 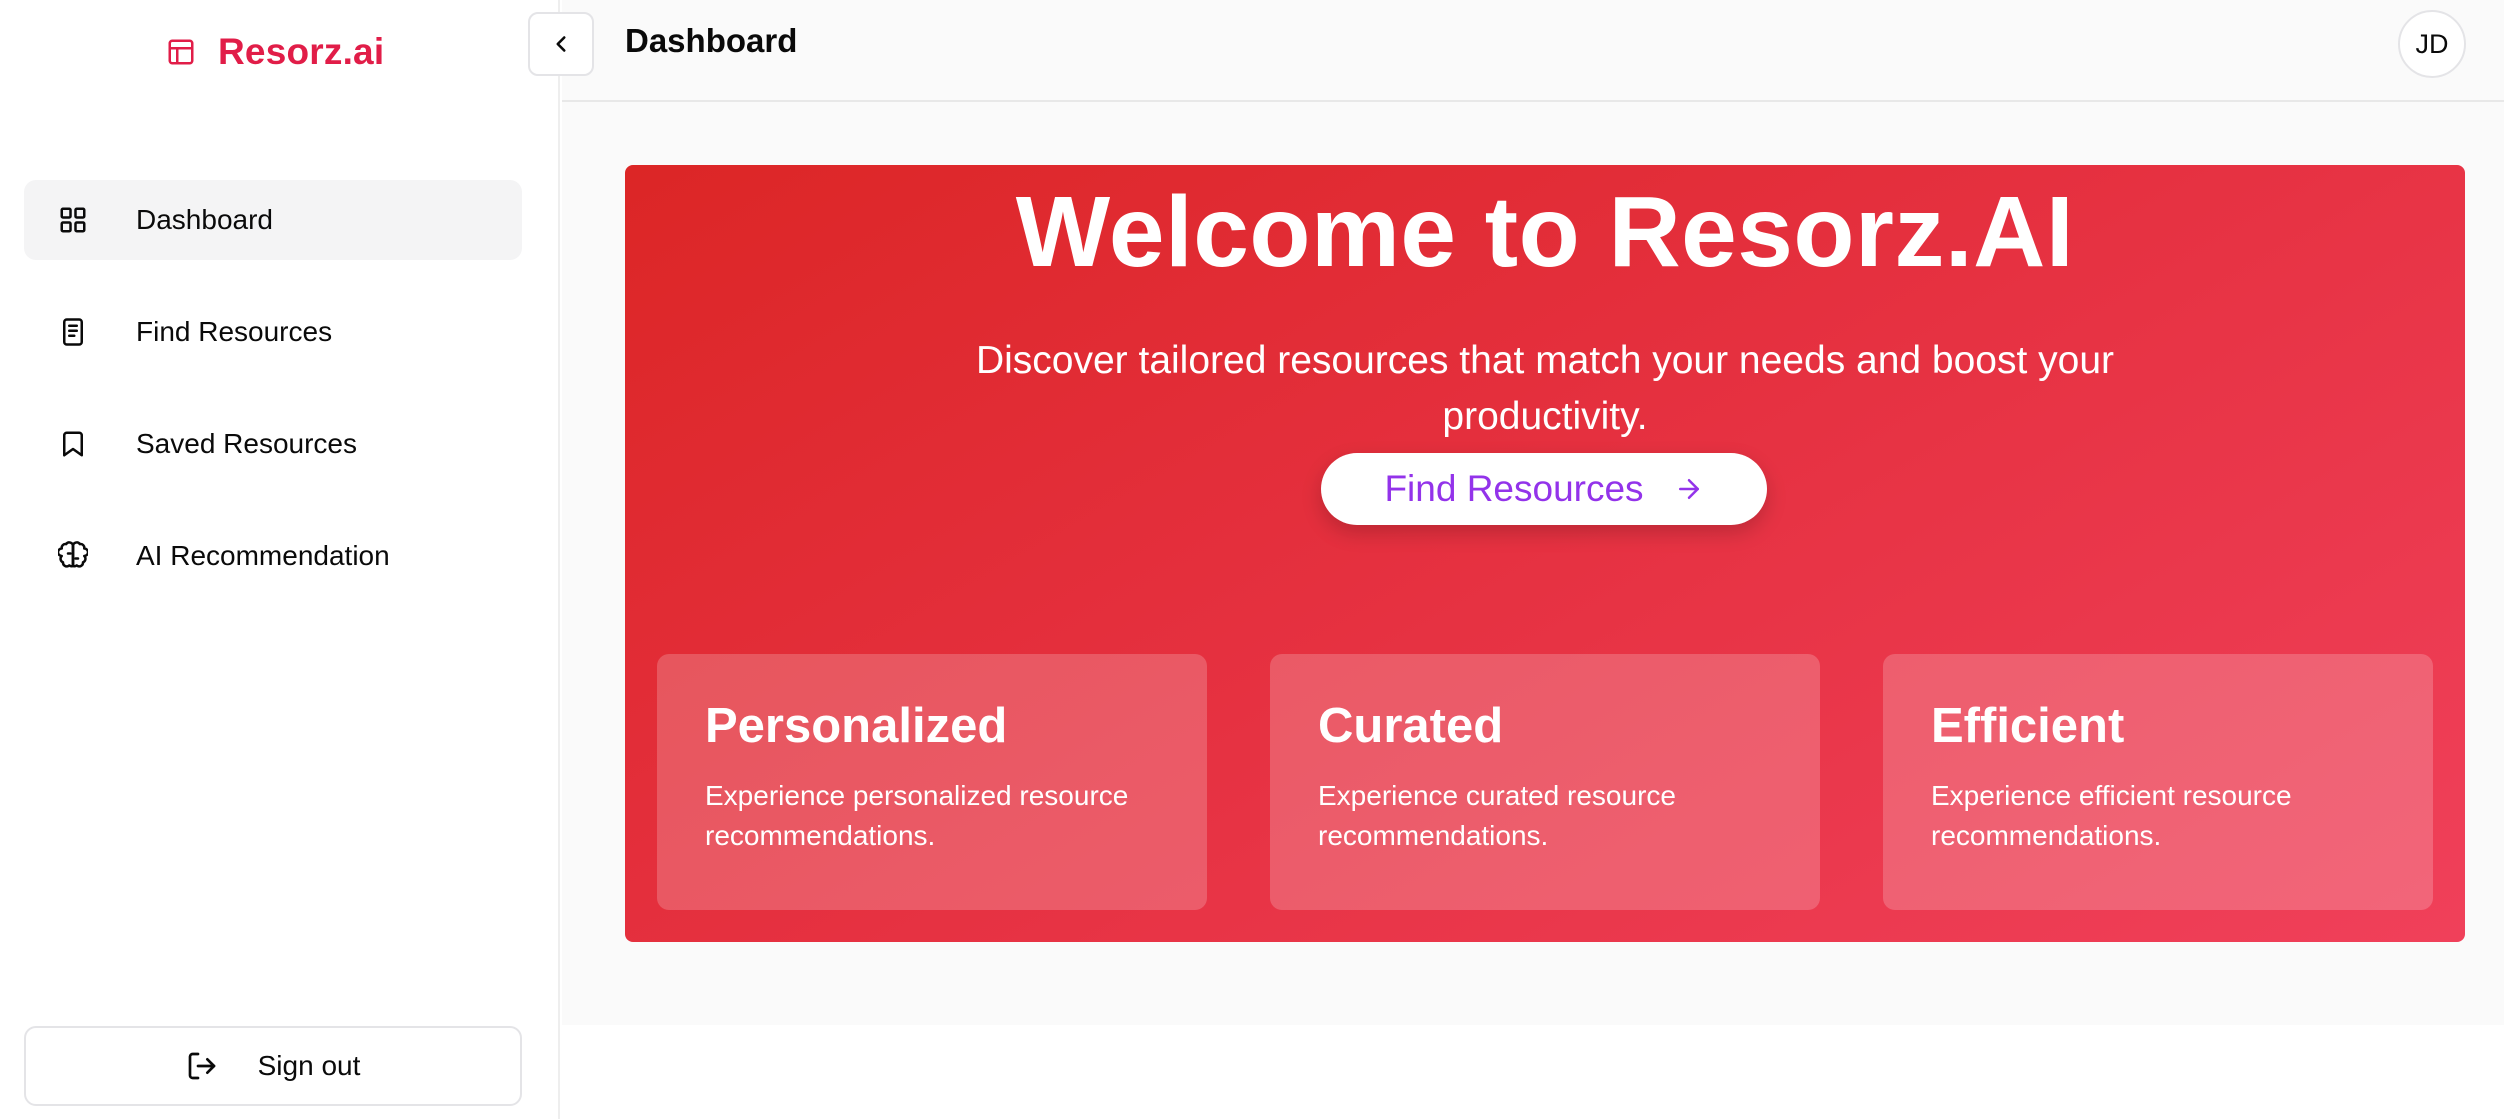 I want to click on book-icon, so click(x=73, y=332).